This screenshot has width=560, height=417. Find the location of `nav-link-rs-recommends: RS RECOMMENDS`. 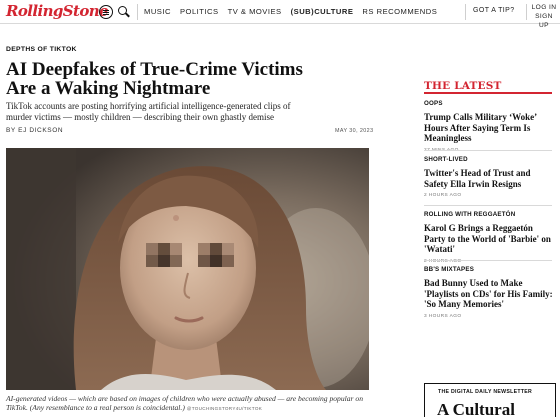

nav-link-rs-recommends: RS RECOMMENDS is located at coordinates (399, 11).